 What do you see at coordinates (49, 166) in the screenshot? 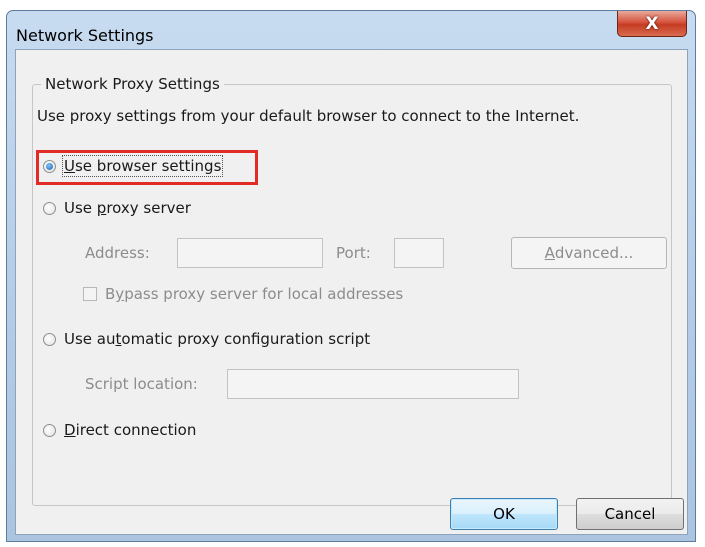
I see `radio-use-browser-settings` at bounding box center [49, 166].